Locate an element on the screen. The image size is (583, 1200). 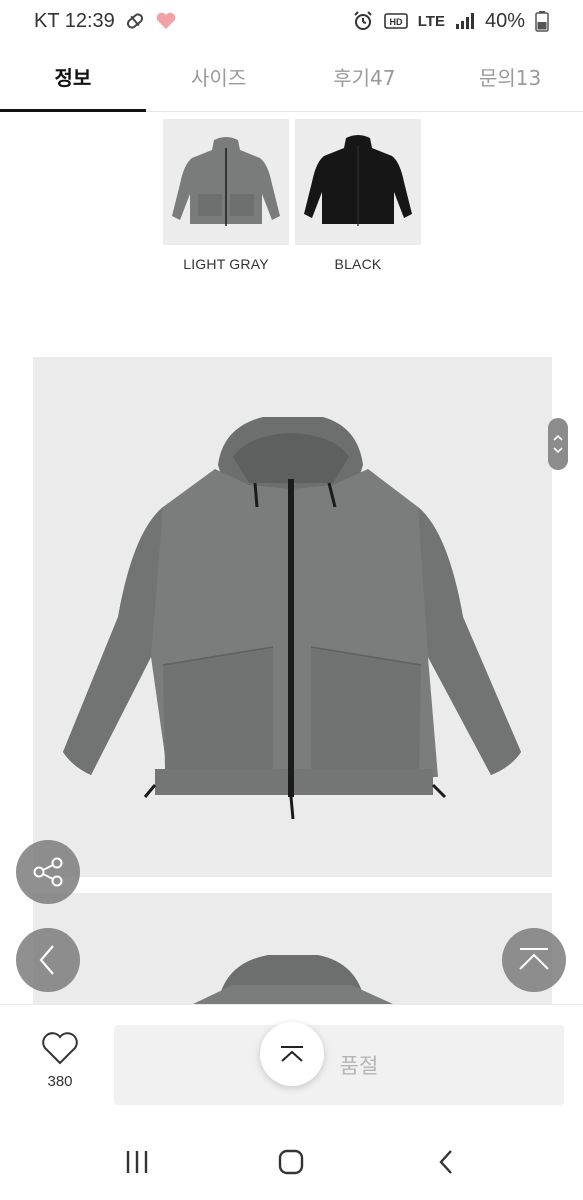
back-button is located at coordinates (48, 960).